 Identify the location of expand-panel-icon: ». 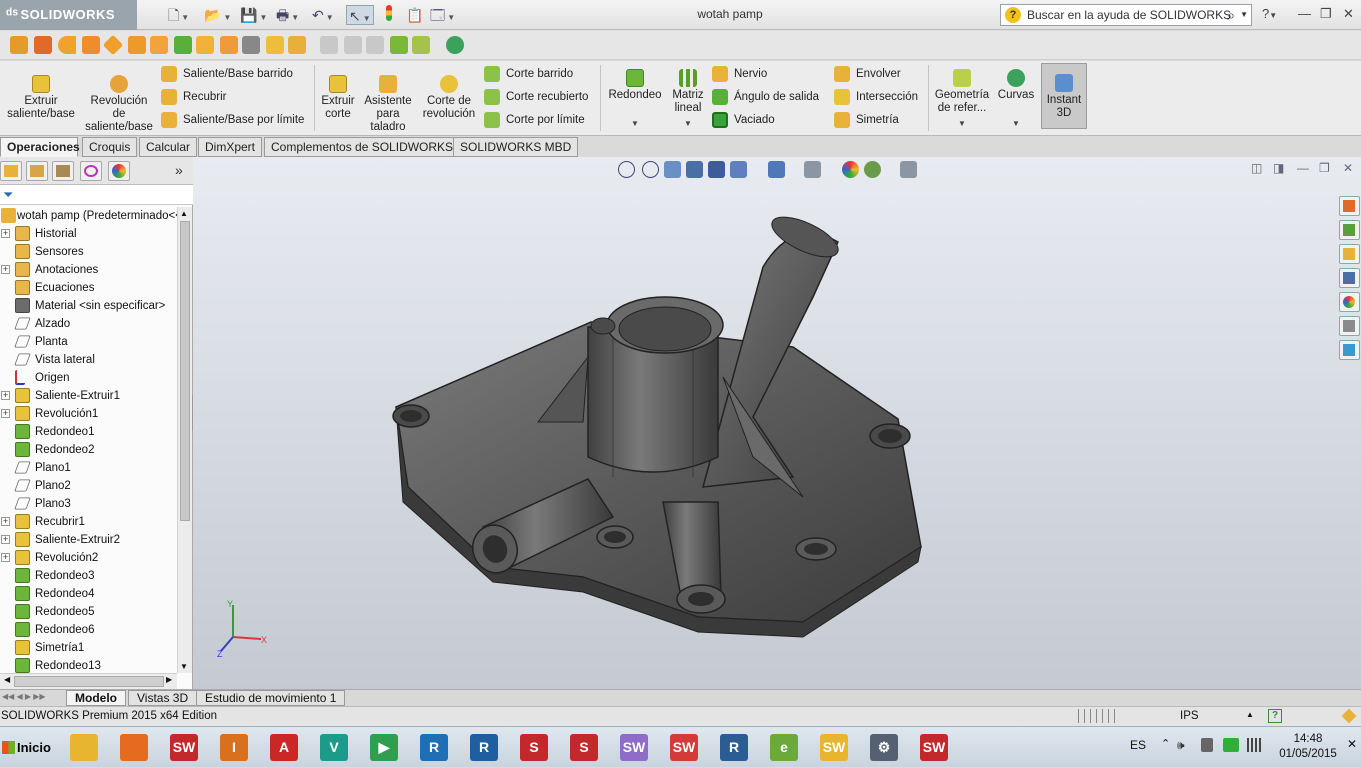
(179, 170).